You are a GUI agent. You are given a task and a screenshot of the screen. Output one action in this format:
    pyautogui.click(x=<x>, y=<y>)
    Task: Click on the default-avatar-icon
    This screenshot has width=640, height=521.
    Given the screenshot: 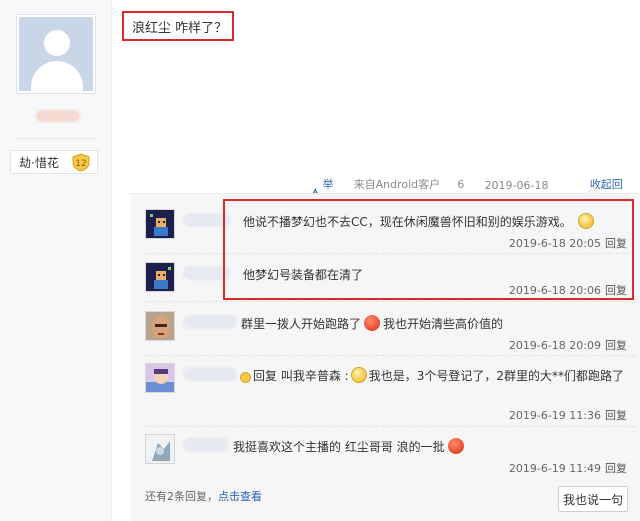 What is the action you would take?
    pyautogui.click(x=56, y=54)
    